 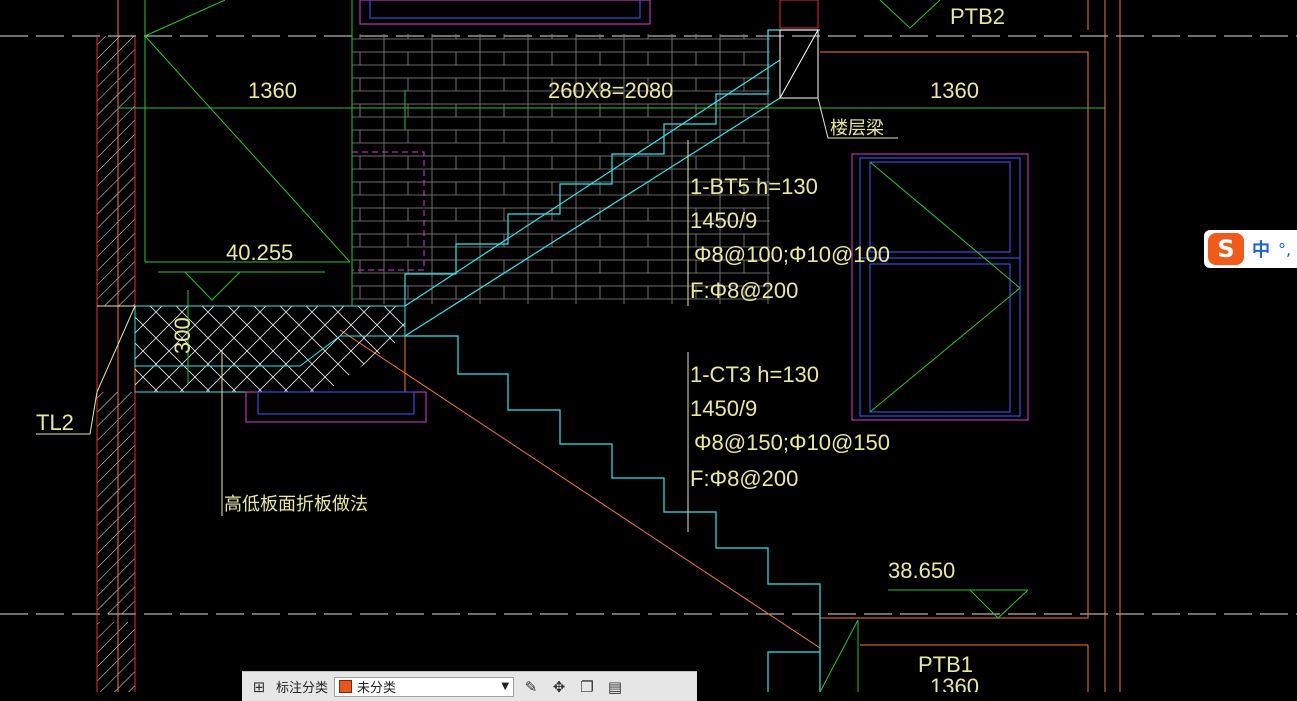 What do you see at coordinates (1284, 249) in the screenshot?
I see `ime-punct-icon: °,` at bounding box center [1284, 249].